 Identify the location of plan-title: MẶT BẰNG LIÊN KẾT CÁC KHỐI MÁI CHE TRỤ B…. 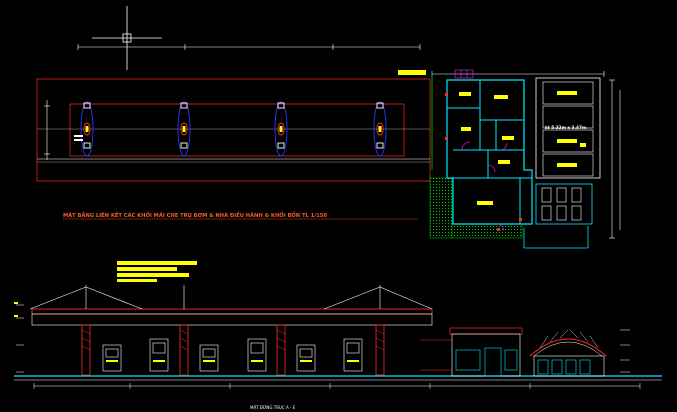
(195, 214).